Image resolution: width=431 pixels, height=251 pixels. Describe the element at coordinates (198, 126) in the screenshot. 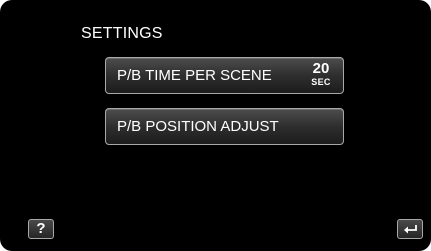

I see `pb-position-adjust-label: P/B POSITION ADJUST` at that location.